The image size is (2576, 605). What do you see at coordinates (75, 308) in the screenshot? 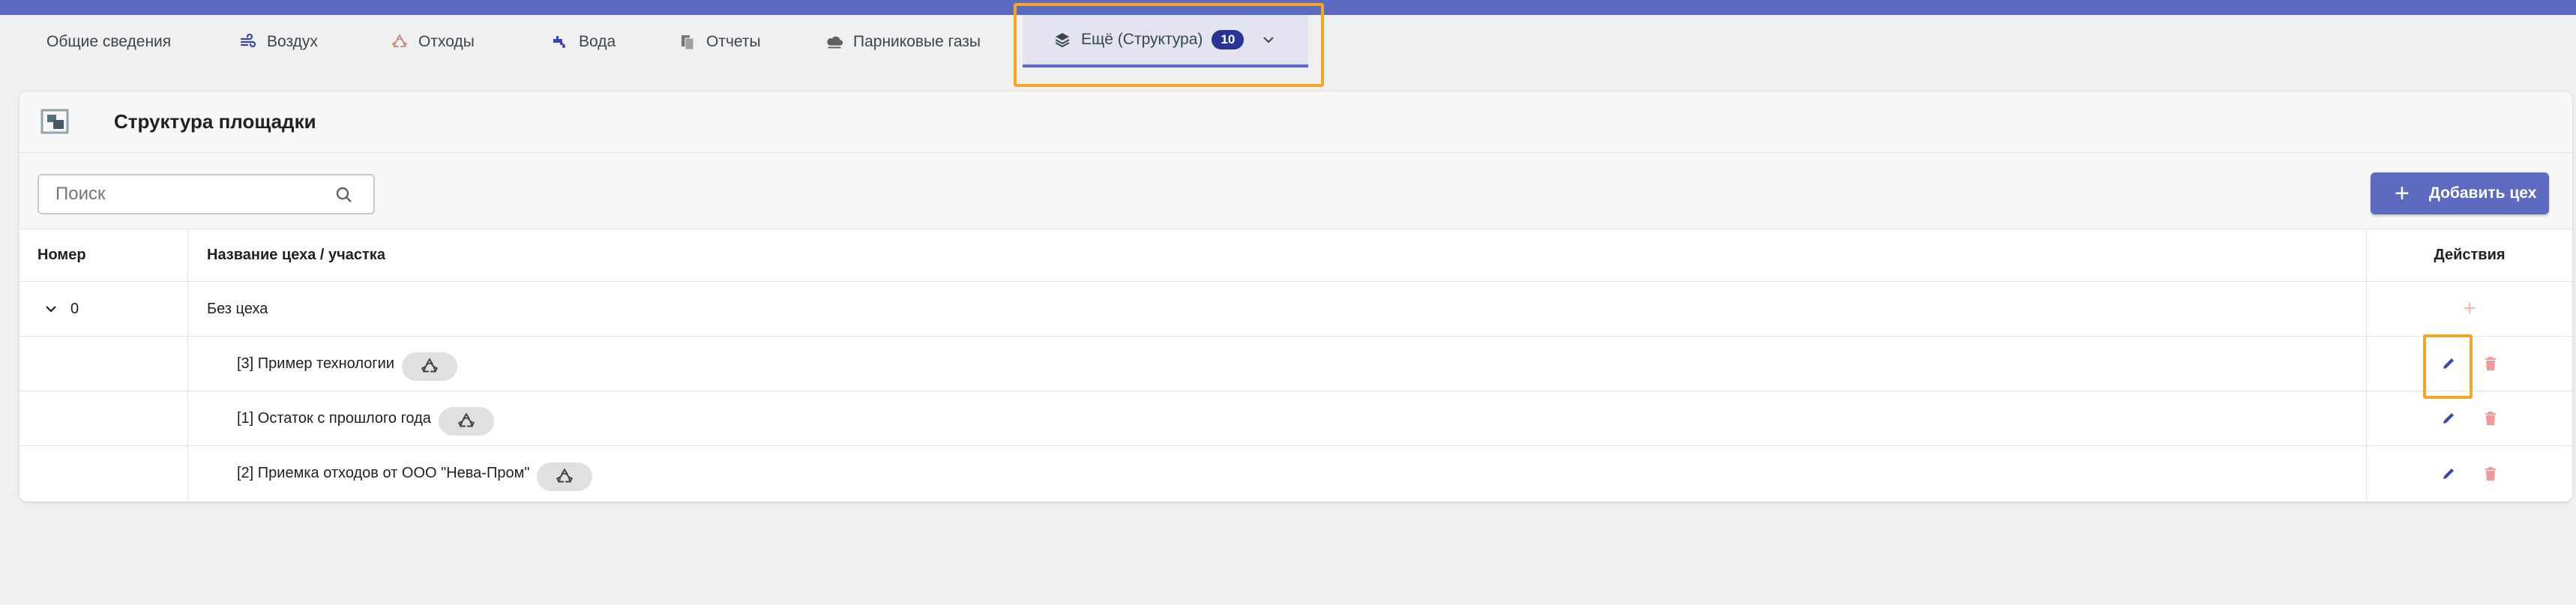
I see `group-number: 0` at bounding box center [75, 308].